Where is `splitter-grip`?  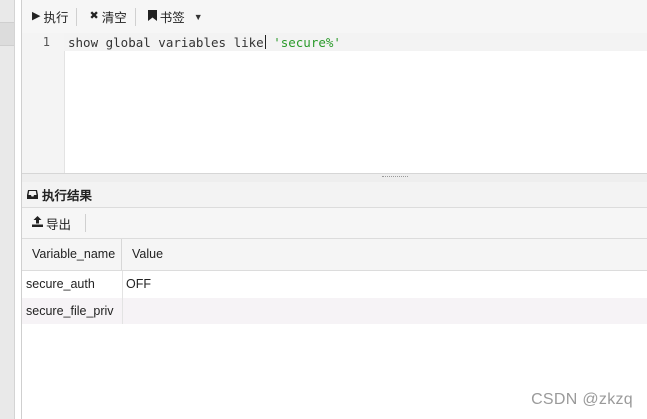 splitter-grip is located at coordinates (395, 177).